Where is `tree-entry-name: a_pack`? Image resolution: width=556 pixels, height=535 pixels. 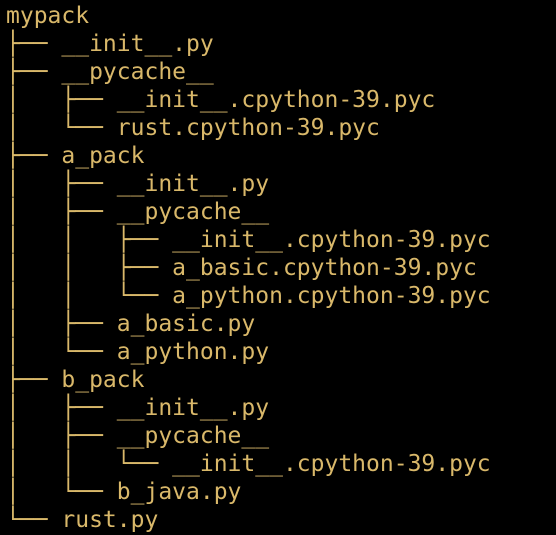 tree-entry-name: a_pack is located at coordinates (103, 156).